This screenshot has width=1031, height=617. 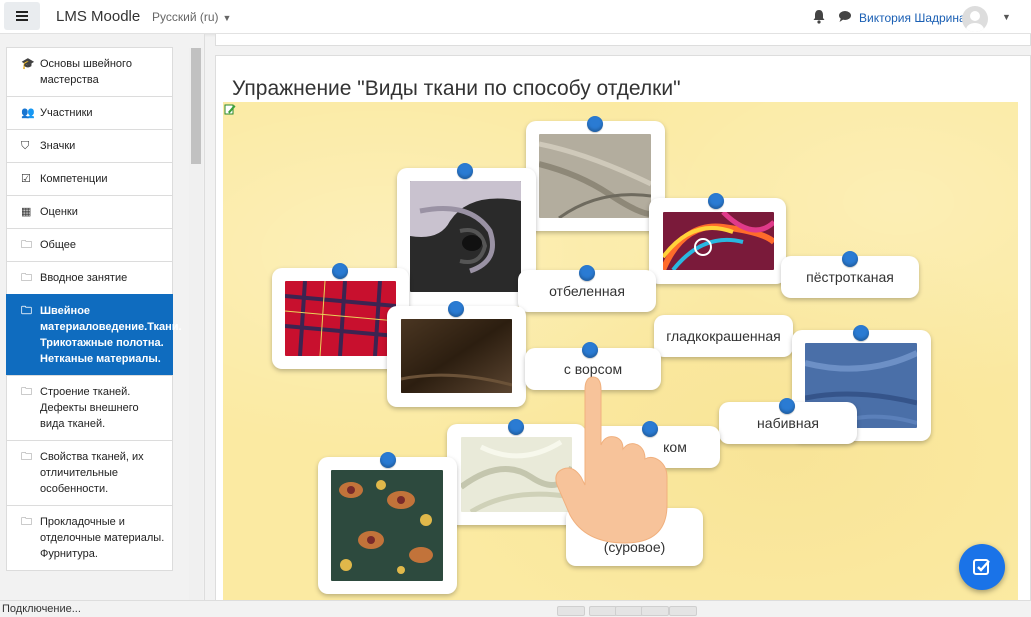 I want to click on label-text: пёстротканая, so click(x=850, y=277).